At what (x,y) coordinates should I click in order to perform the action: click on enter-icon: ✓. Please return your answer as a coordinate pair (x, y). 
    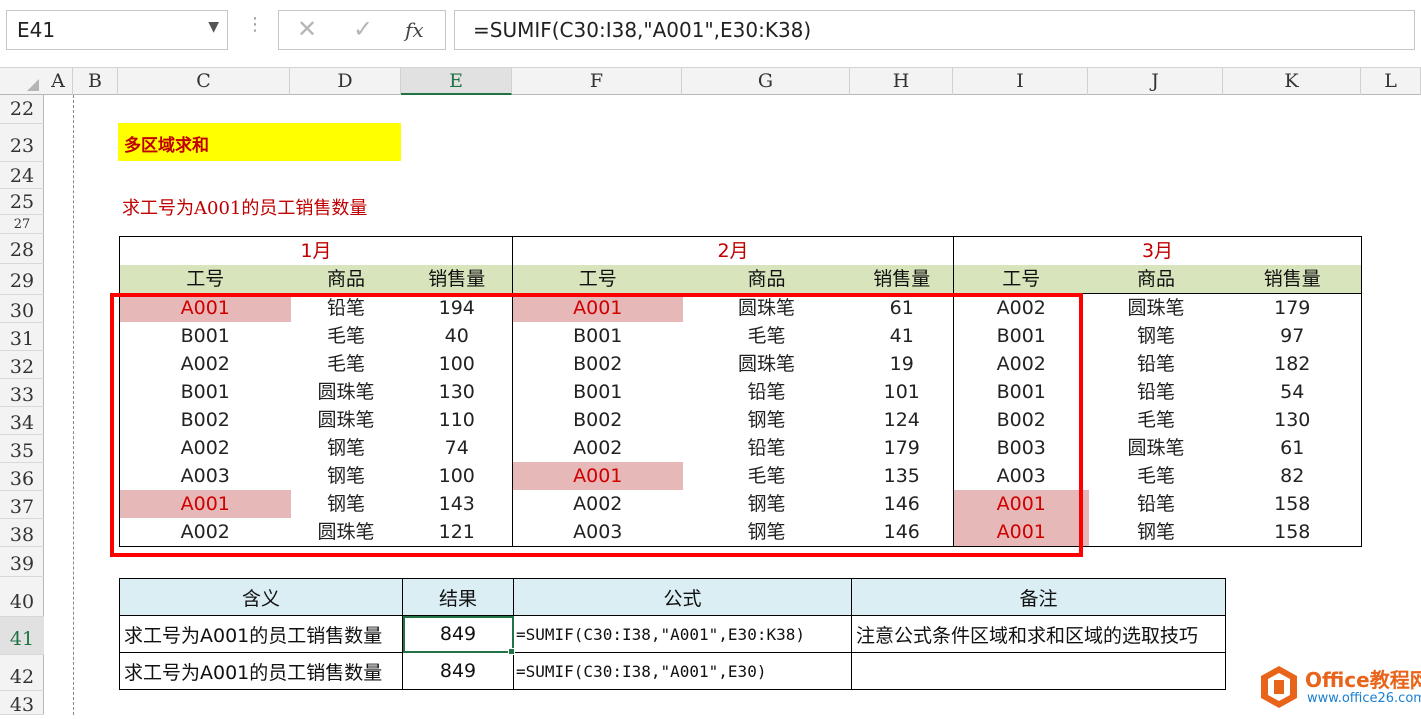
    Looking at the image, I should click on (363, 29).